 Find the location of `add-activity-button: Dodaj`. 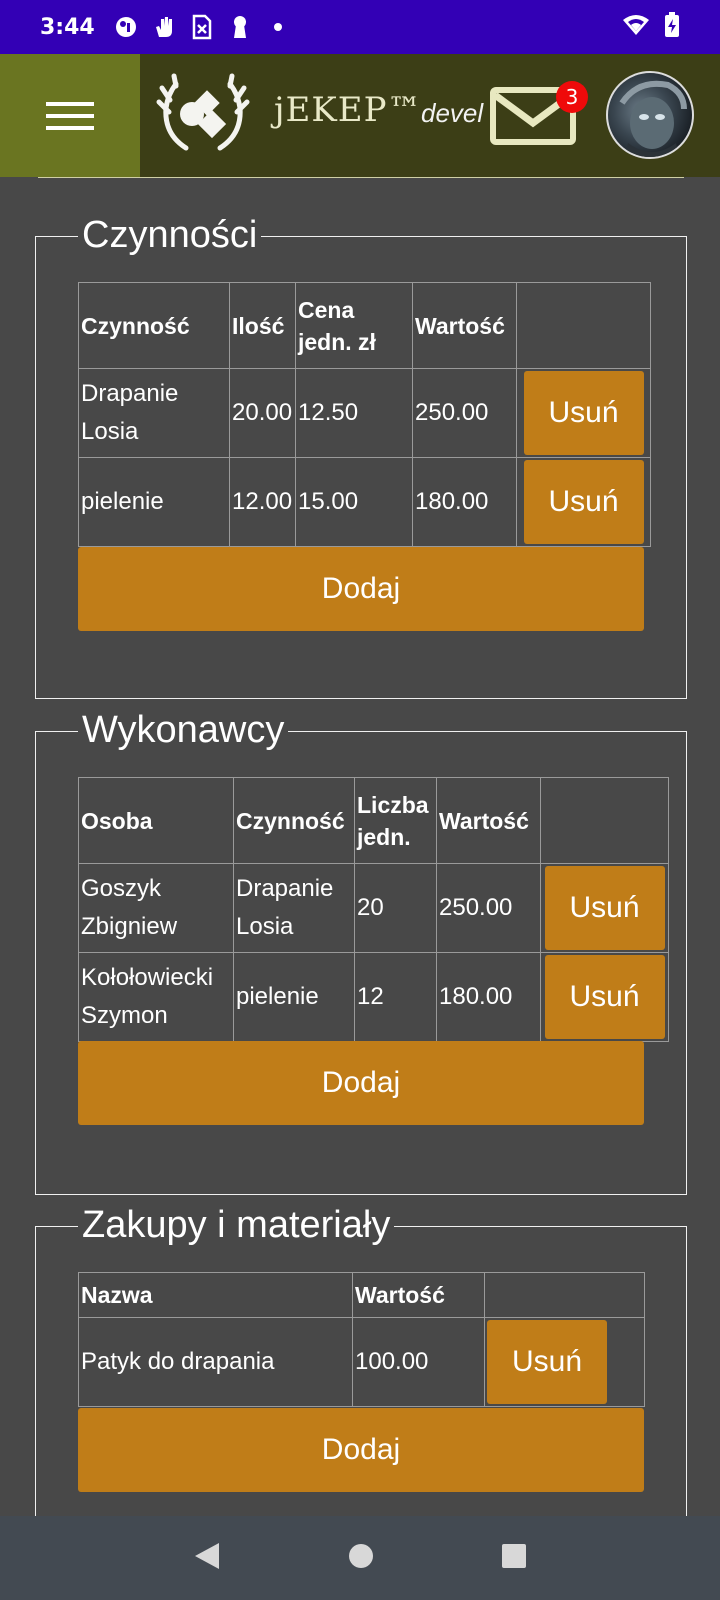

add-activity-button: Dodaj is located at coordinates (361, 589).